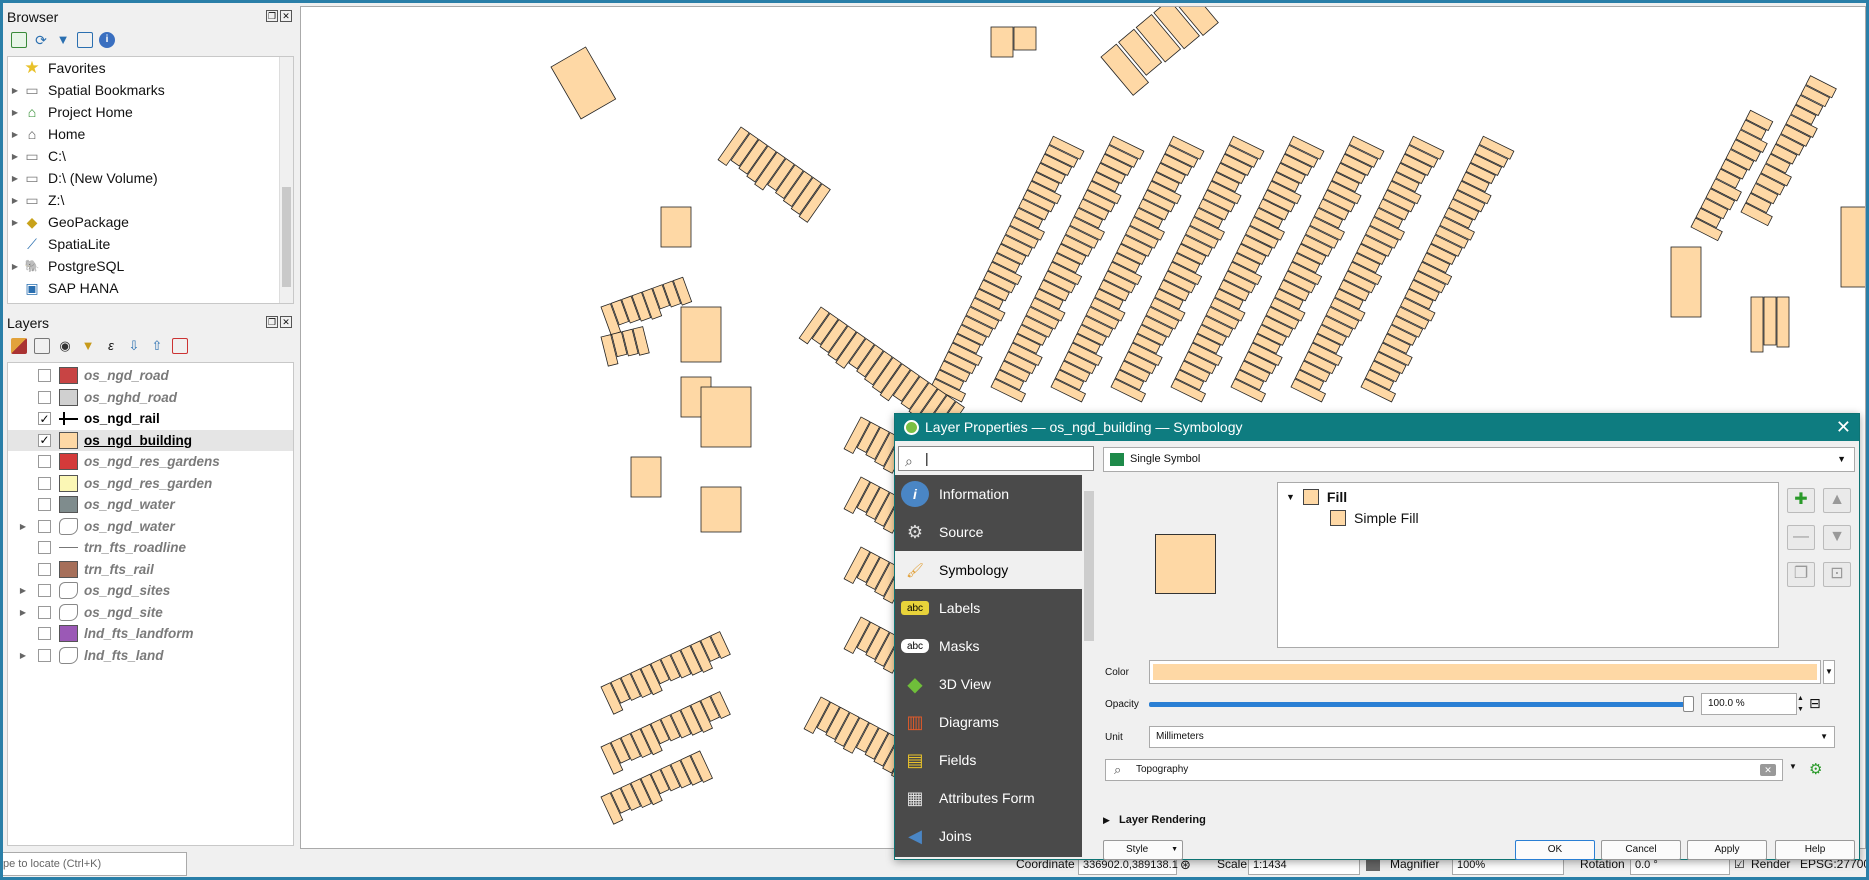 The width and height of the screenshot is (1869, 880). I want to click on locator-search-input: pe to locate (Ctrl+K), so click(93, 864).